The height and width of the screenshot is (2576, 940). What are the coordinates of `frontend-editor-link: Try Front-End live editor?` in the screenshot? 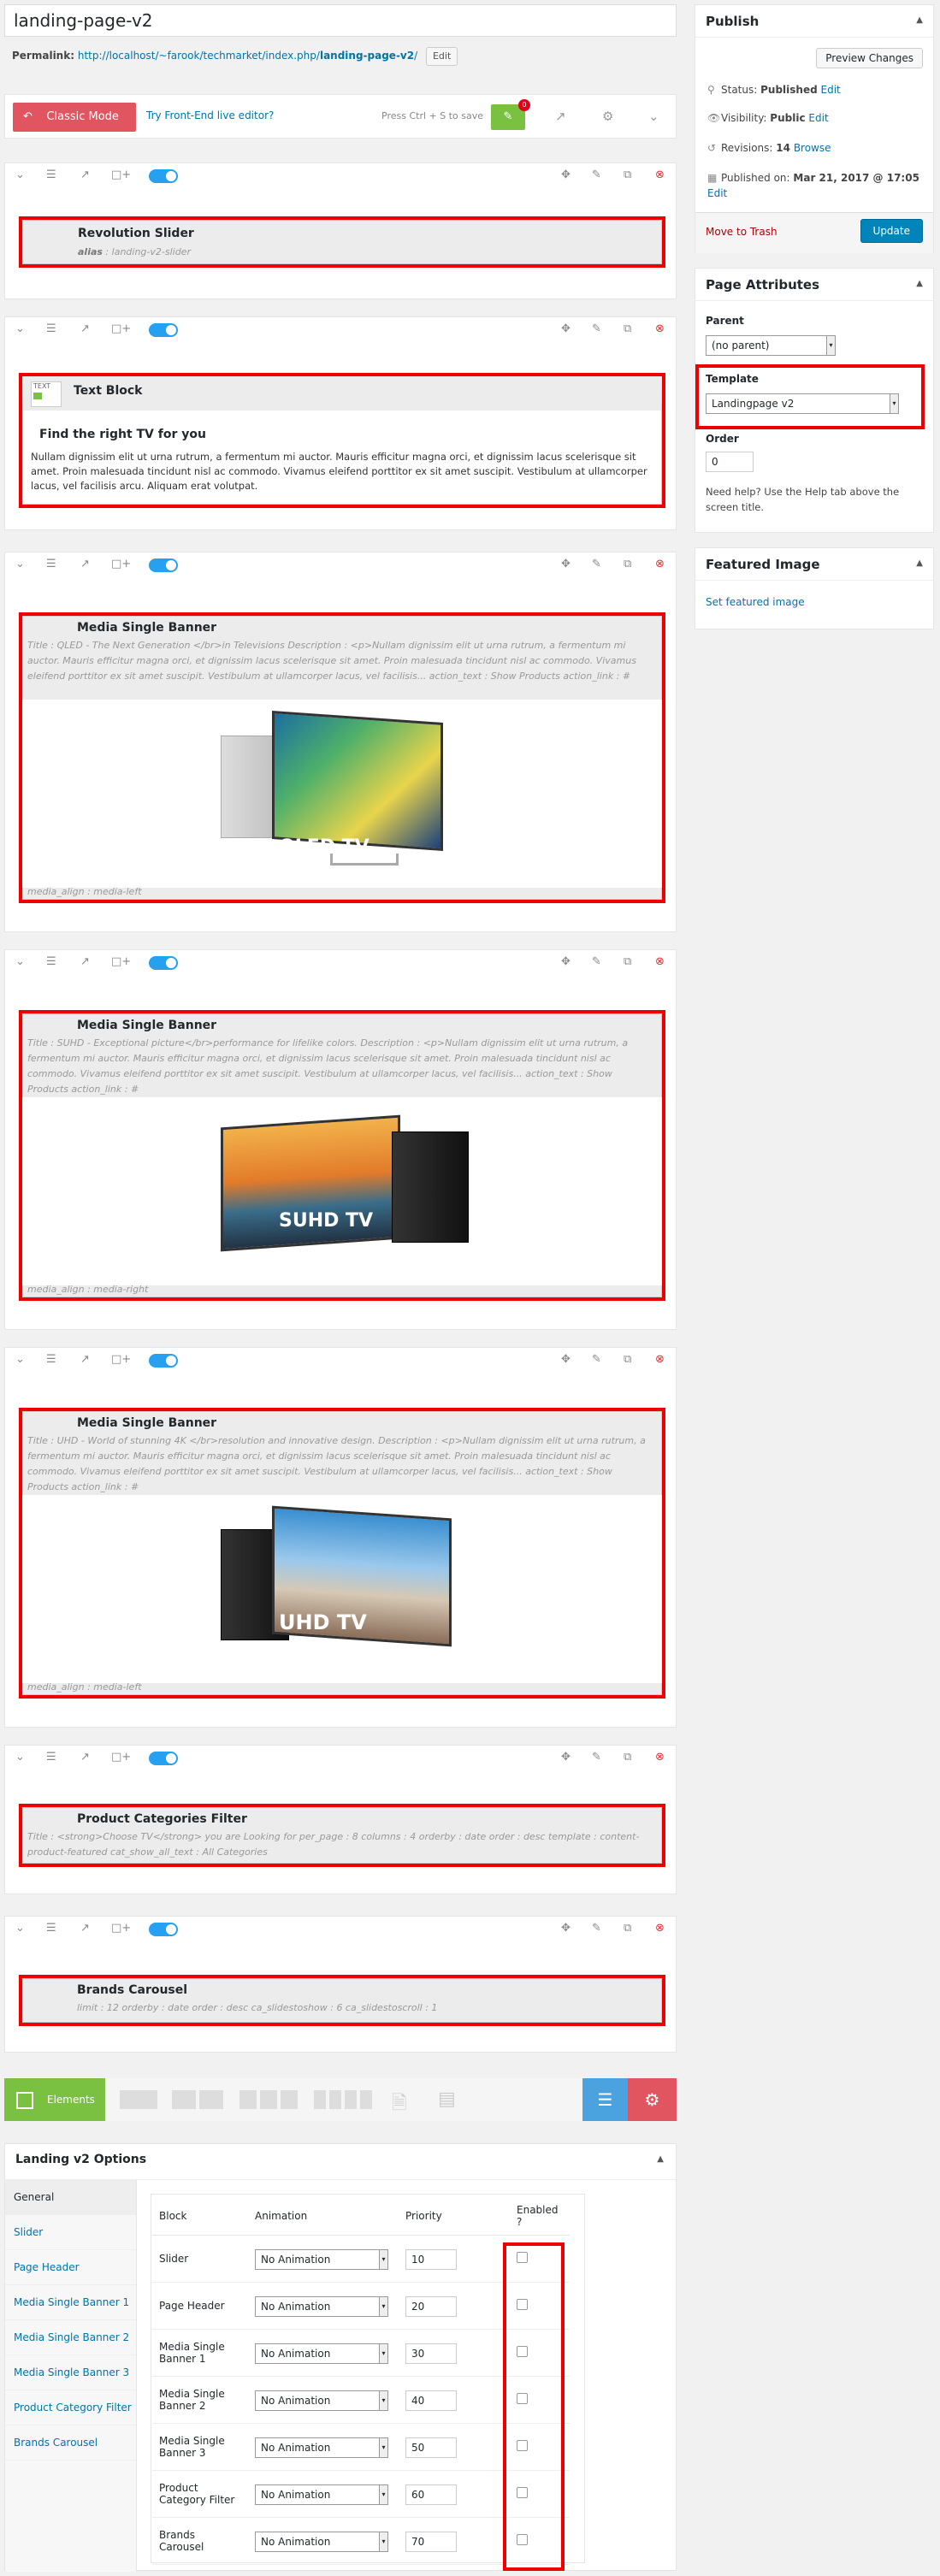 It's located at (210, 115).